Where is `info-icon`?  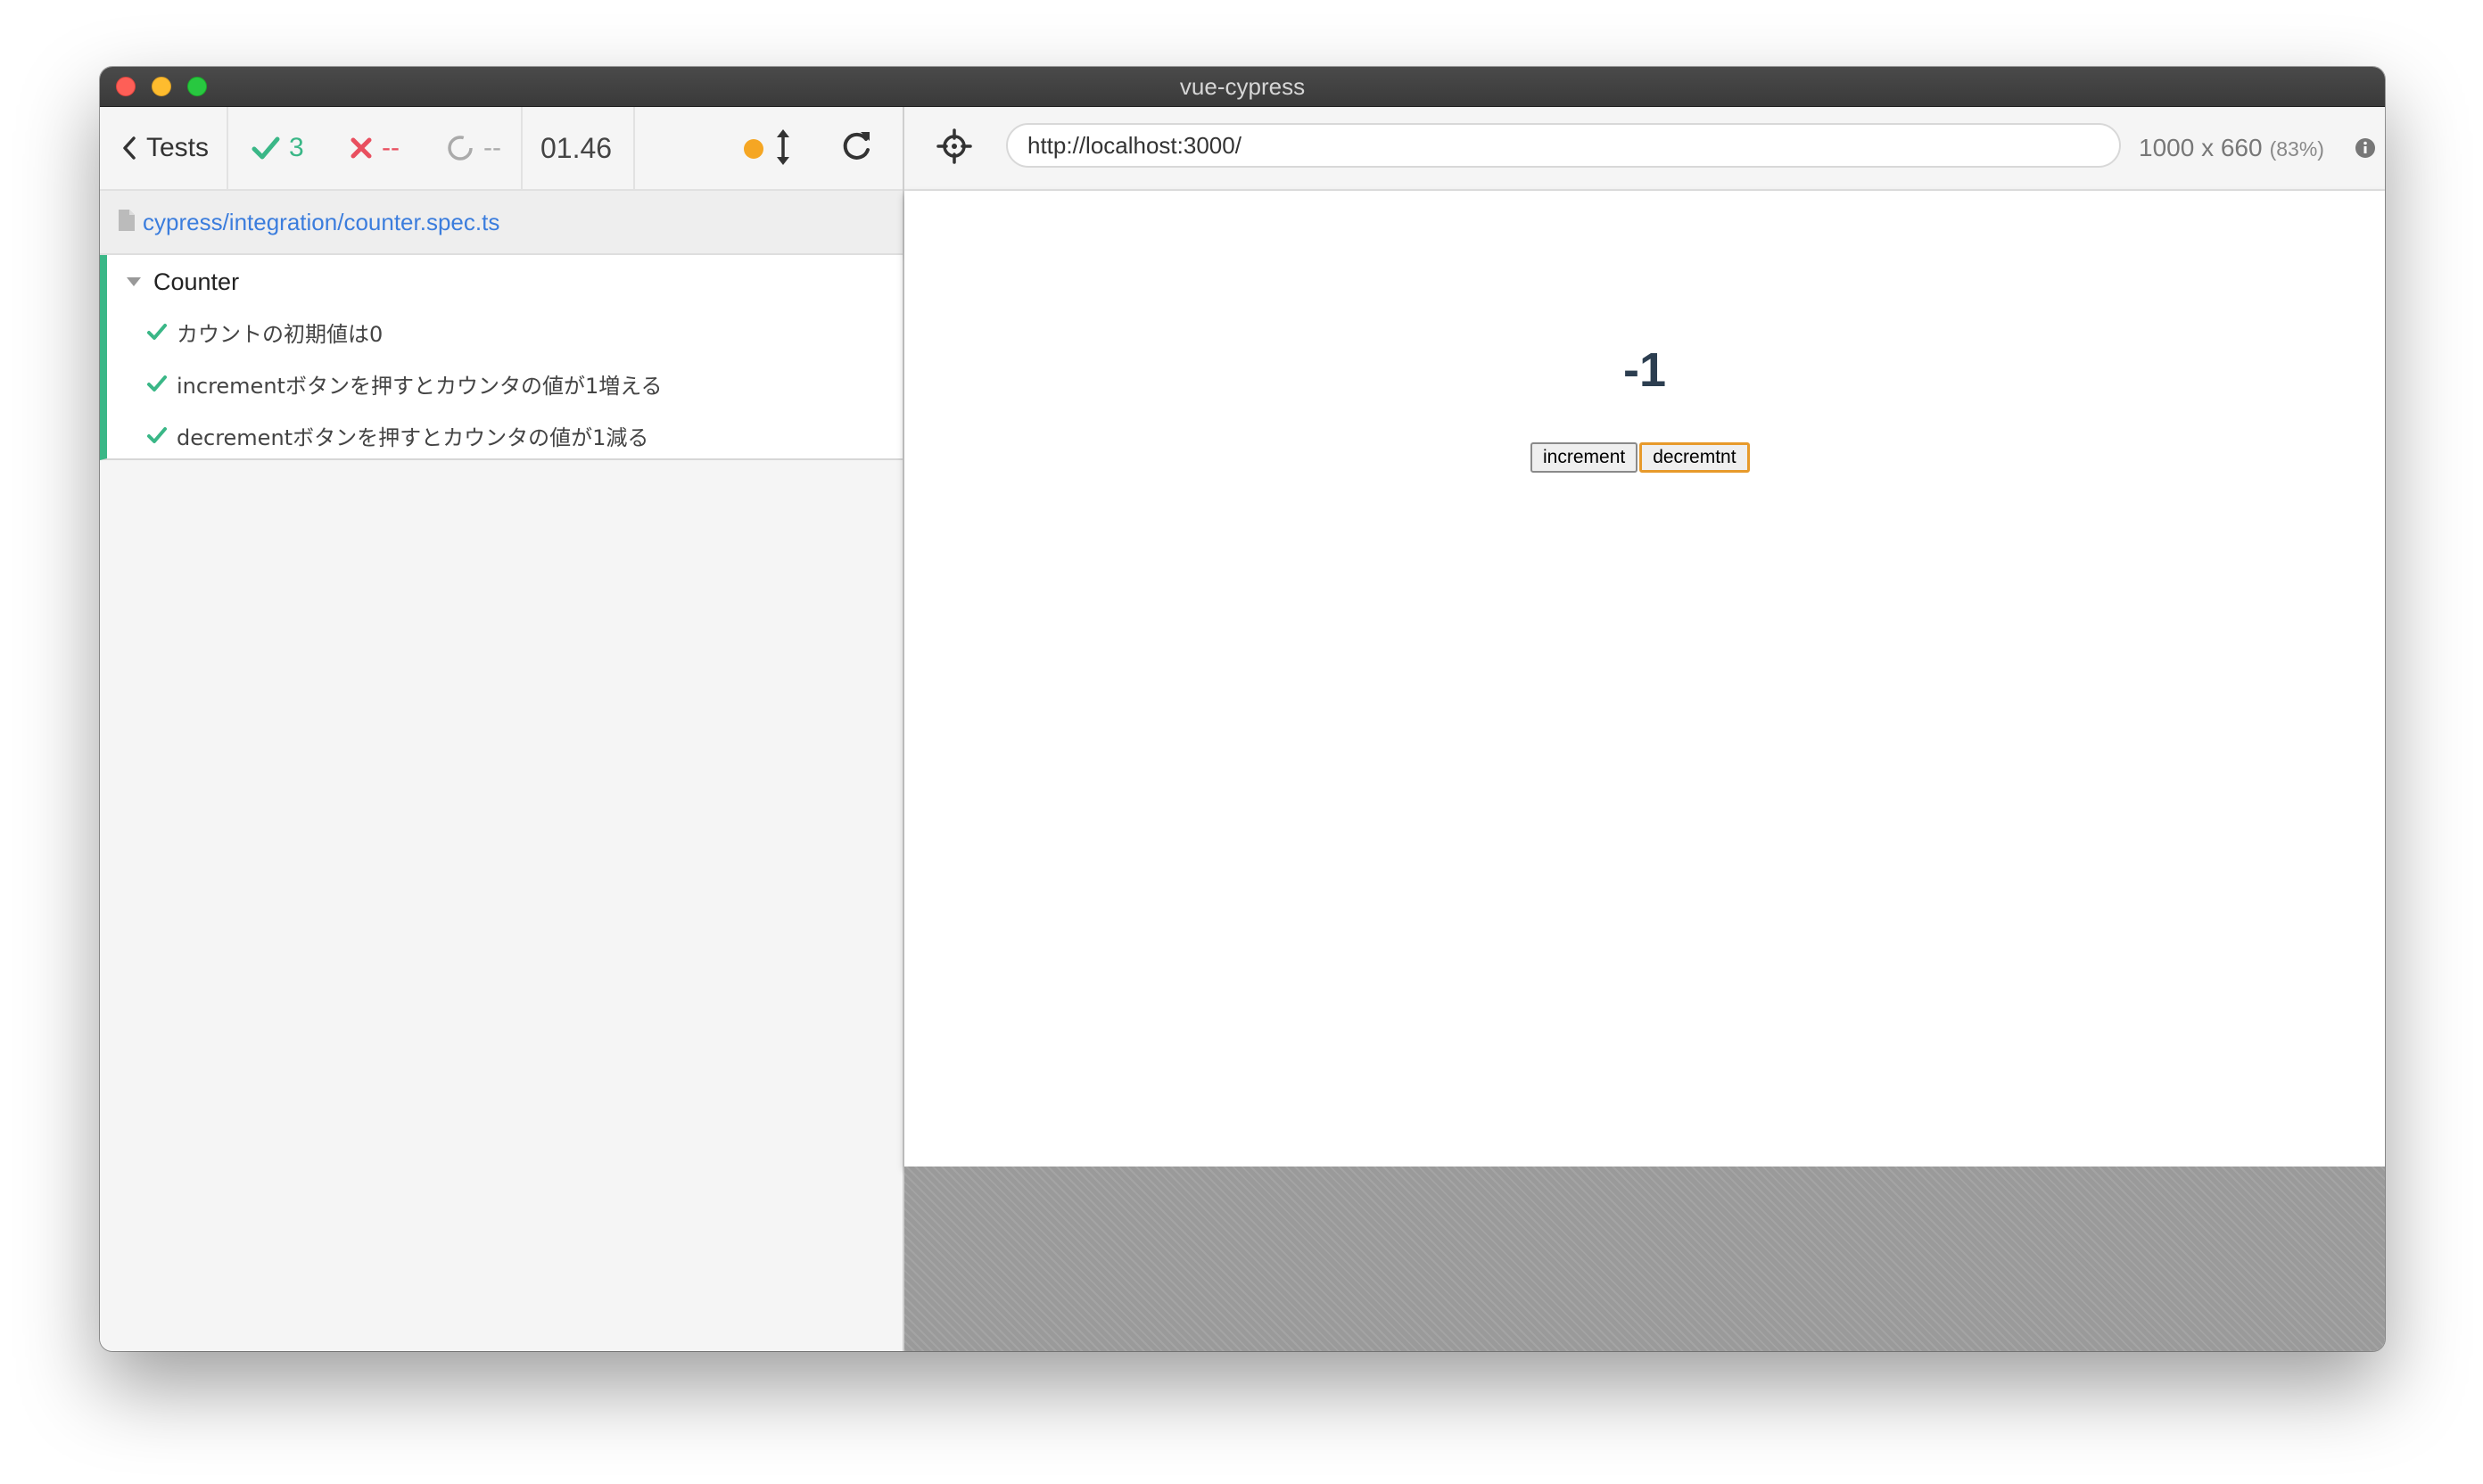 info-icon is located at coordinates (2365, 148).